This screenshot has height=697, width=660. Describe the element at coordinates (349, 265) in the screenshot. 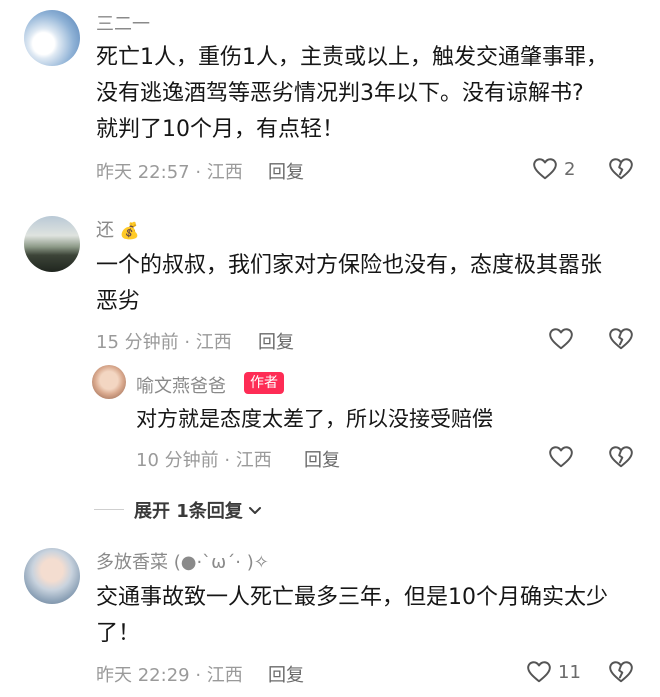

I see `comment-text-line: 一个的叔叔，我们家对方保险也没有，态度极其嚣张` at that location.